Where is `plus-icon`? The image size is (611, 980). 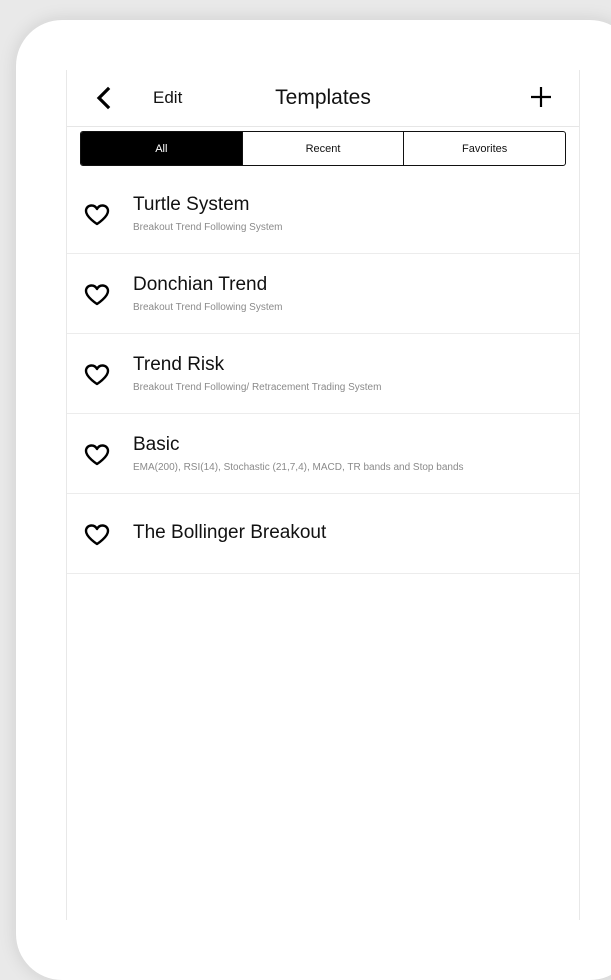
plus-icon is located at coordinates (541, 97).